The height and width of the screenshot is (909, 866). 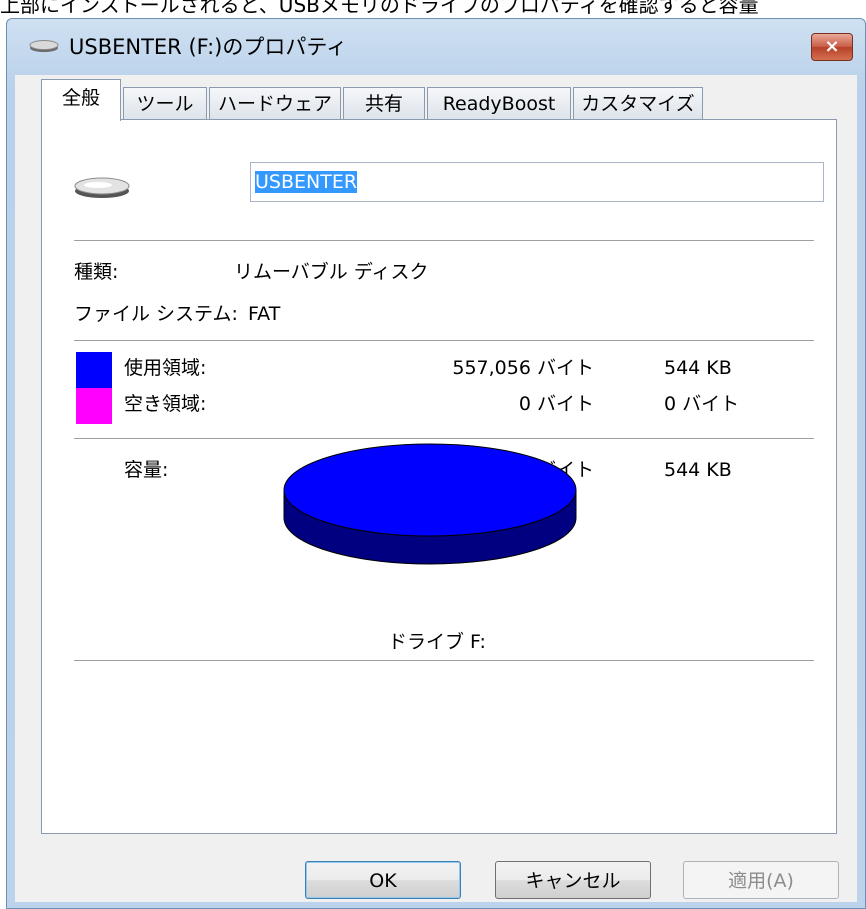 What do you see at coordinates (523, 368) in the screenshot?
I see `used-space-bytes: 557,056 バイト` at bounding box center [523, 368].